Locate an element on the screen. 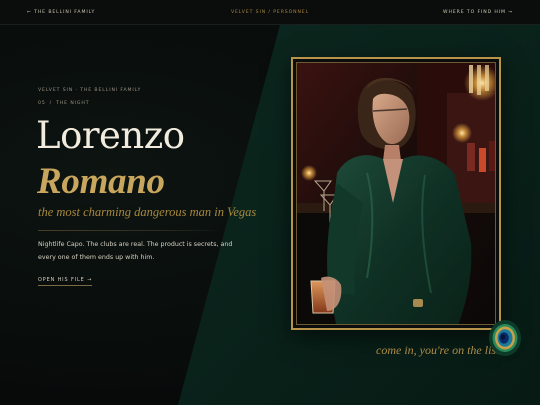  list-caption: come in, you're on the list is located at coordinates (438, 350).